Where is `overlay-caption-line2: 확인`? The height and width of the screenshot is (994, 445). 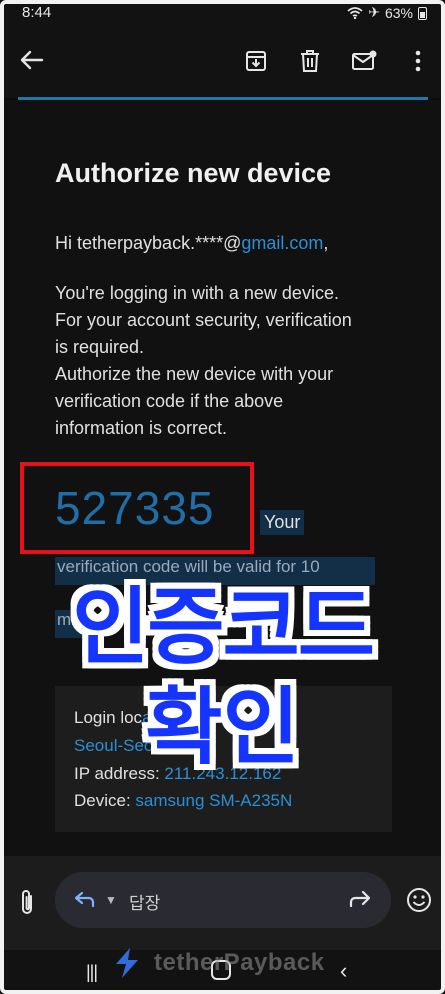 overlay-caption-line2: 확인 is located at coordinates (222, 727).